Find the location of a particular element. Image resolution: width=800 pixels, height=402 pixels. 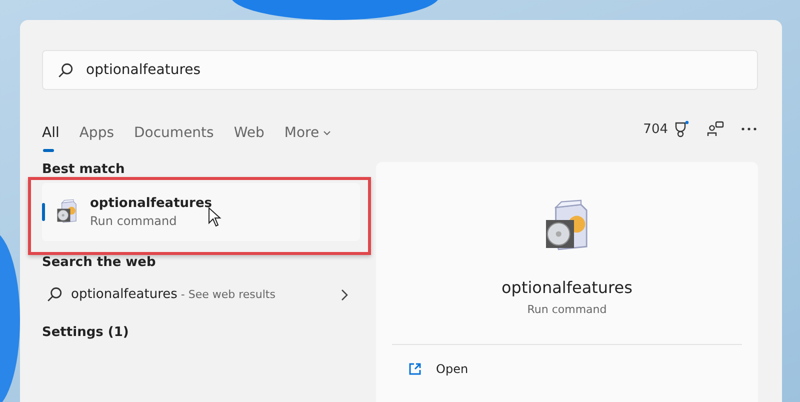

result-title: optionalfeatures is located at coordinates (151, 203).